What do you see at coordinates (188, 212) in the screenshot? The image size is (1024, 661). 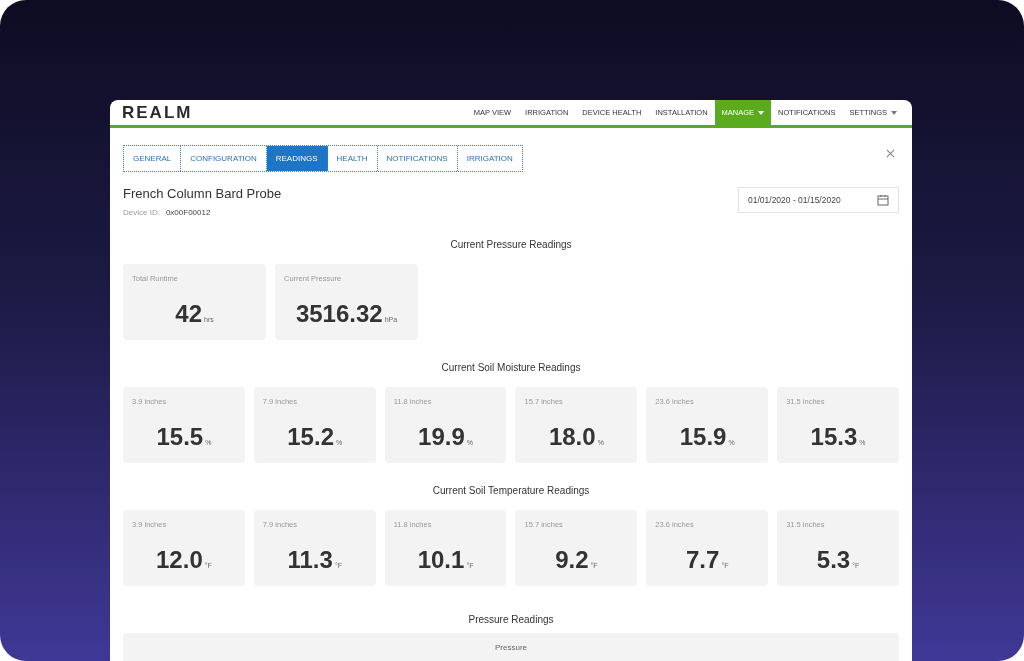 I see `device-id: 0x00F00012` at bounding box center [188, 212].